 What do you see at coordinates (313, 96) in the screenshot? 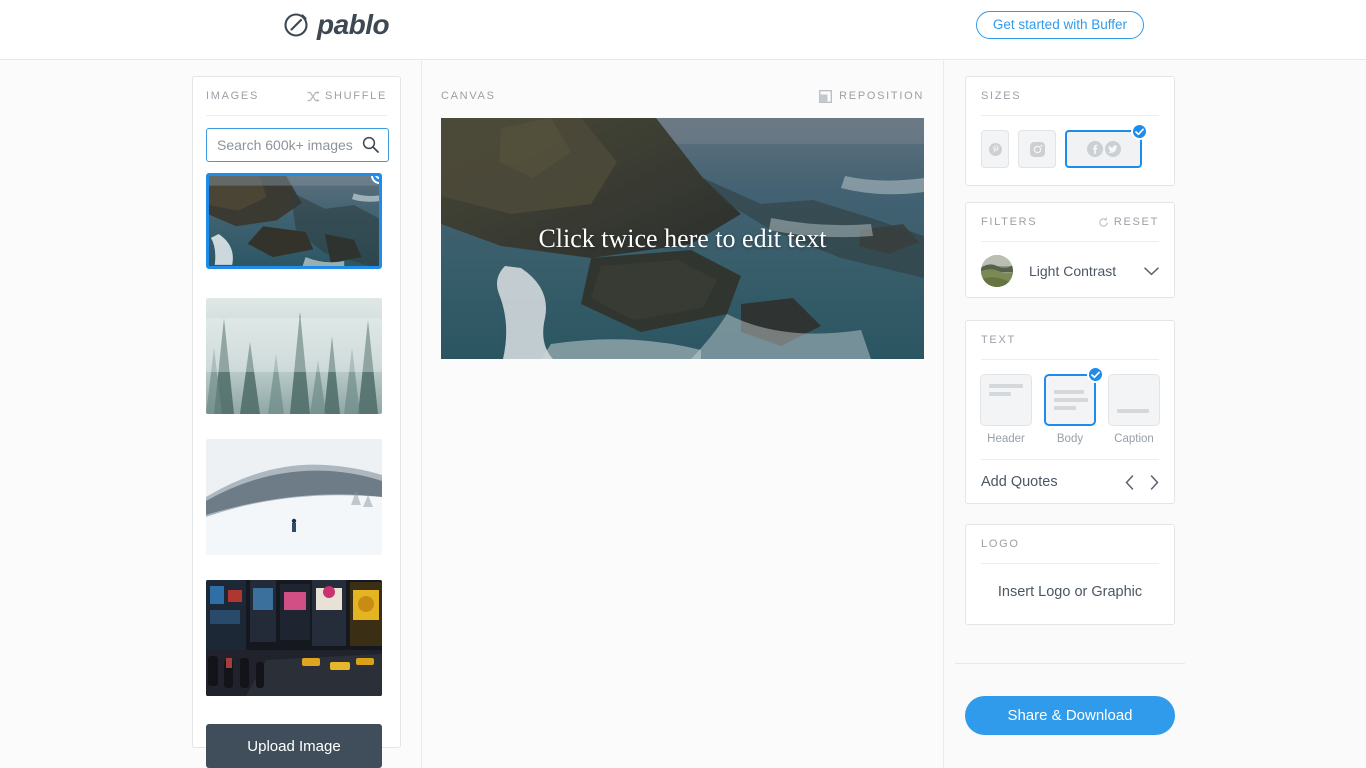
I see `shuffle-icon` at bounding box center [313, 96].